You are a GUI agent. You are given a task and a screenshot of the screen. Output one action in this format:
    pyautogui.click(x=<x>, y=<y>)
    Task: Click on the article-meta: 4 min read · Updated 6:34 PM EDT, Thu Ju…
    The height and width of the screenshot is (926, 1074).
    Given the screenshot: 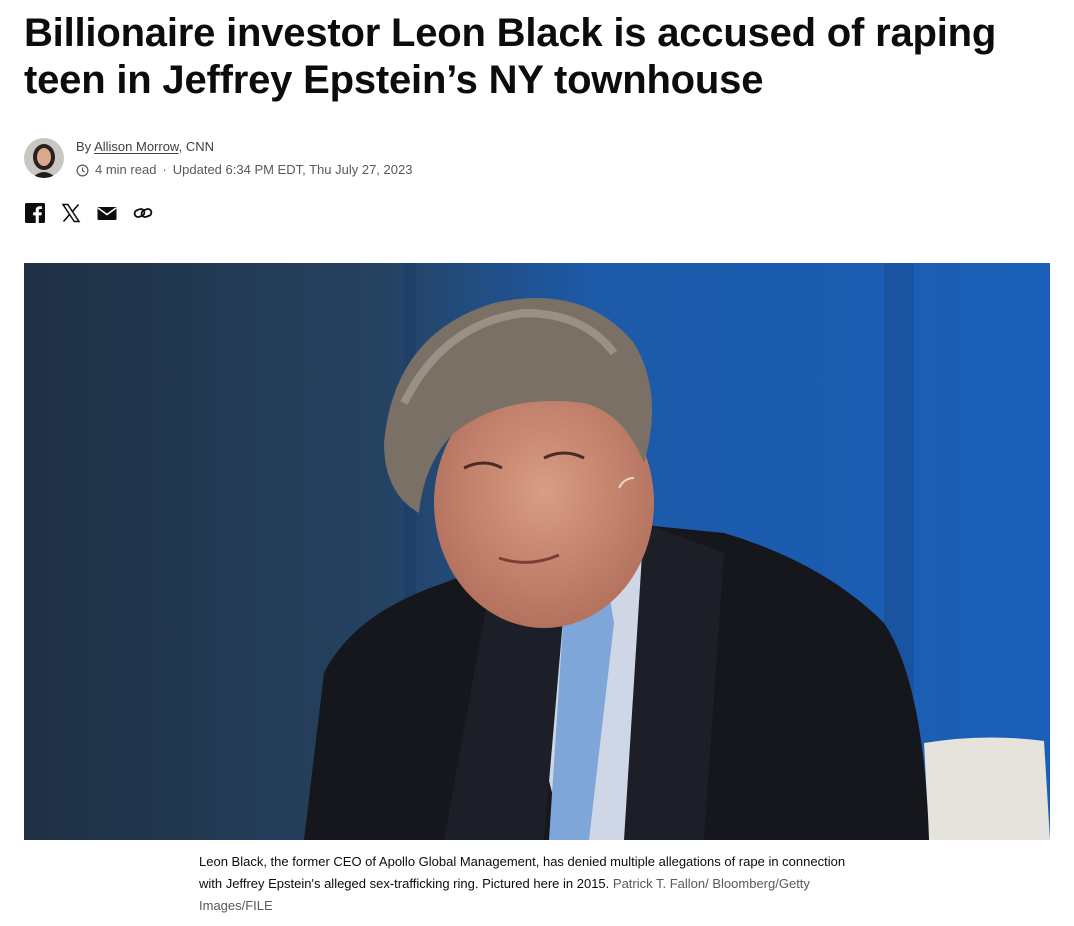 What is the action you would take?
    pyautogui.click(x=244, y=170)
    